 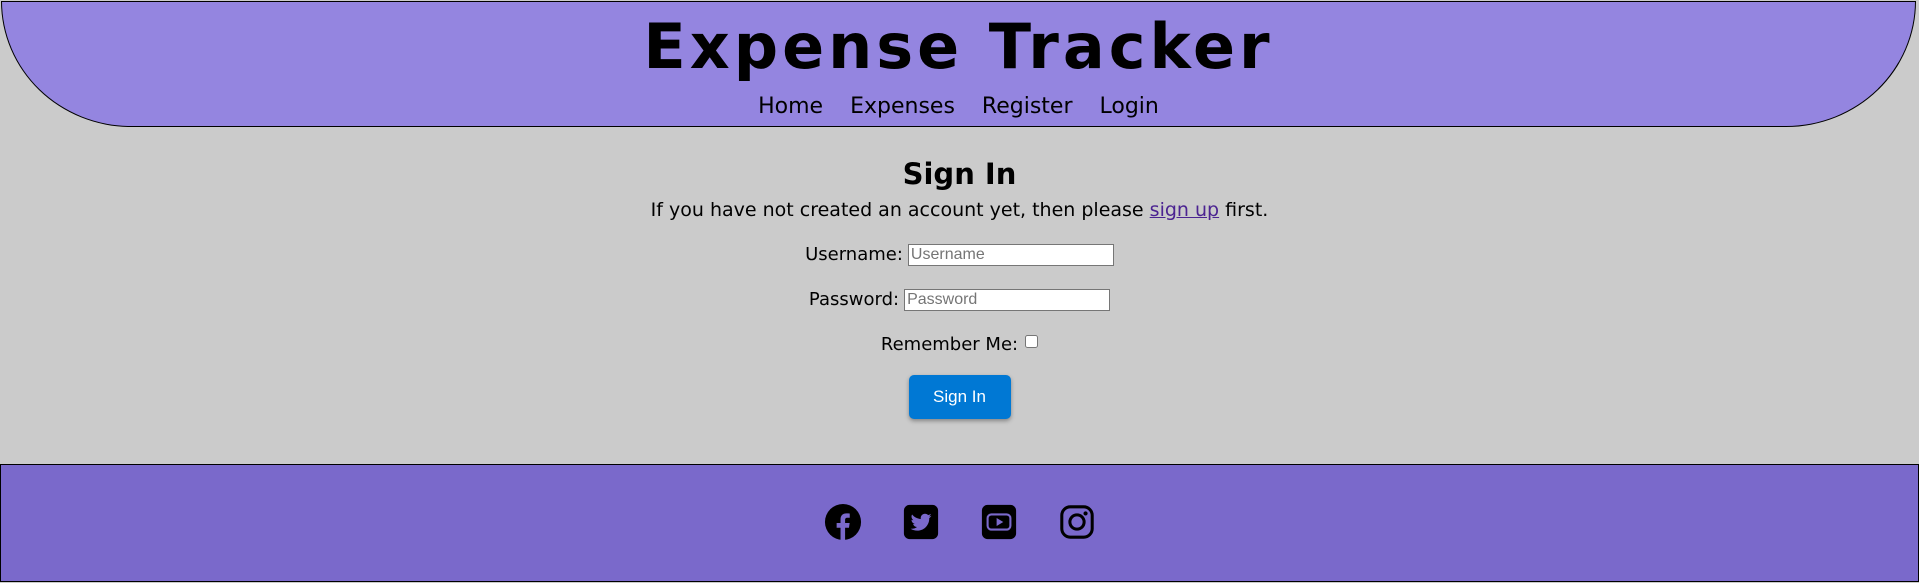 I want to click on remember-me-checkbox, so click(x=1032, y=341).